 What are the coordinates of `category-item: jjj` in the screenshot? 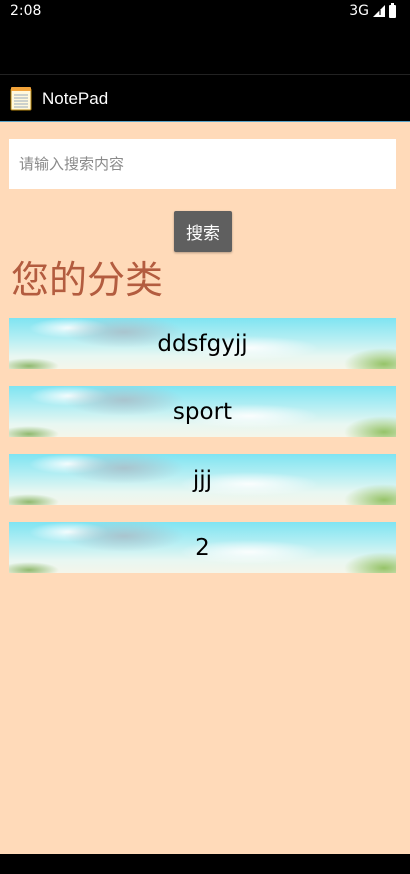 It's located at (202, 479).